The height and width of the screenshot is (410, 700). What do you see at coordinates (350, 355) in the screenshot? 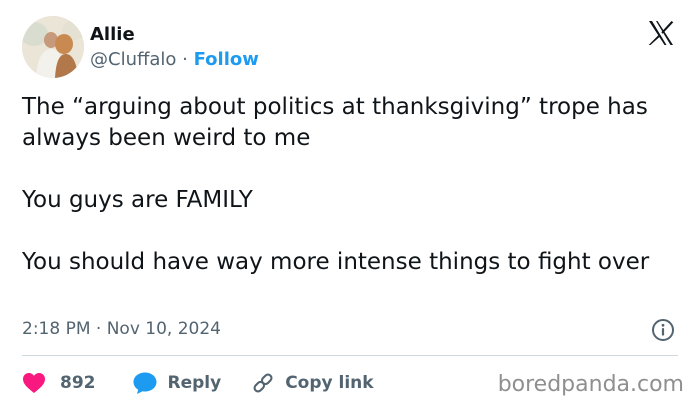
I see `divider` at bounding box center [350, 355].